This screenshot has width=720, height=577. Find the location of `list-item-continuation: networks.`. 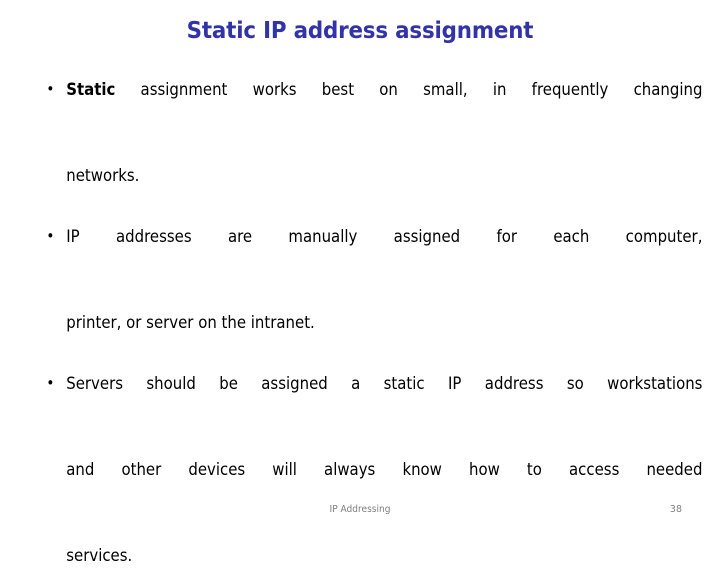

list-item-continuation: networks. is located at coordinates (103, 175).